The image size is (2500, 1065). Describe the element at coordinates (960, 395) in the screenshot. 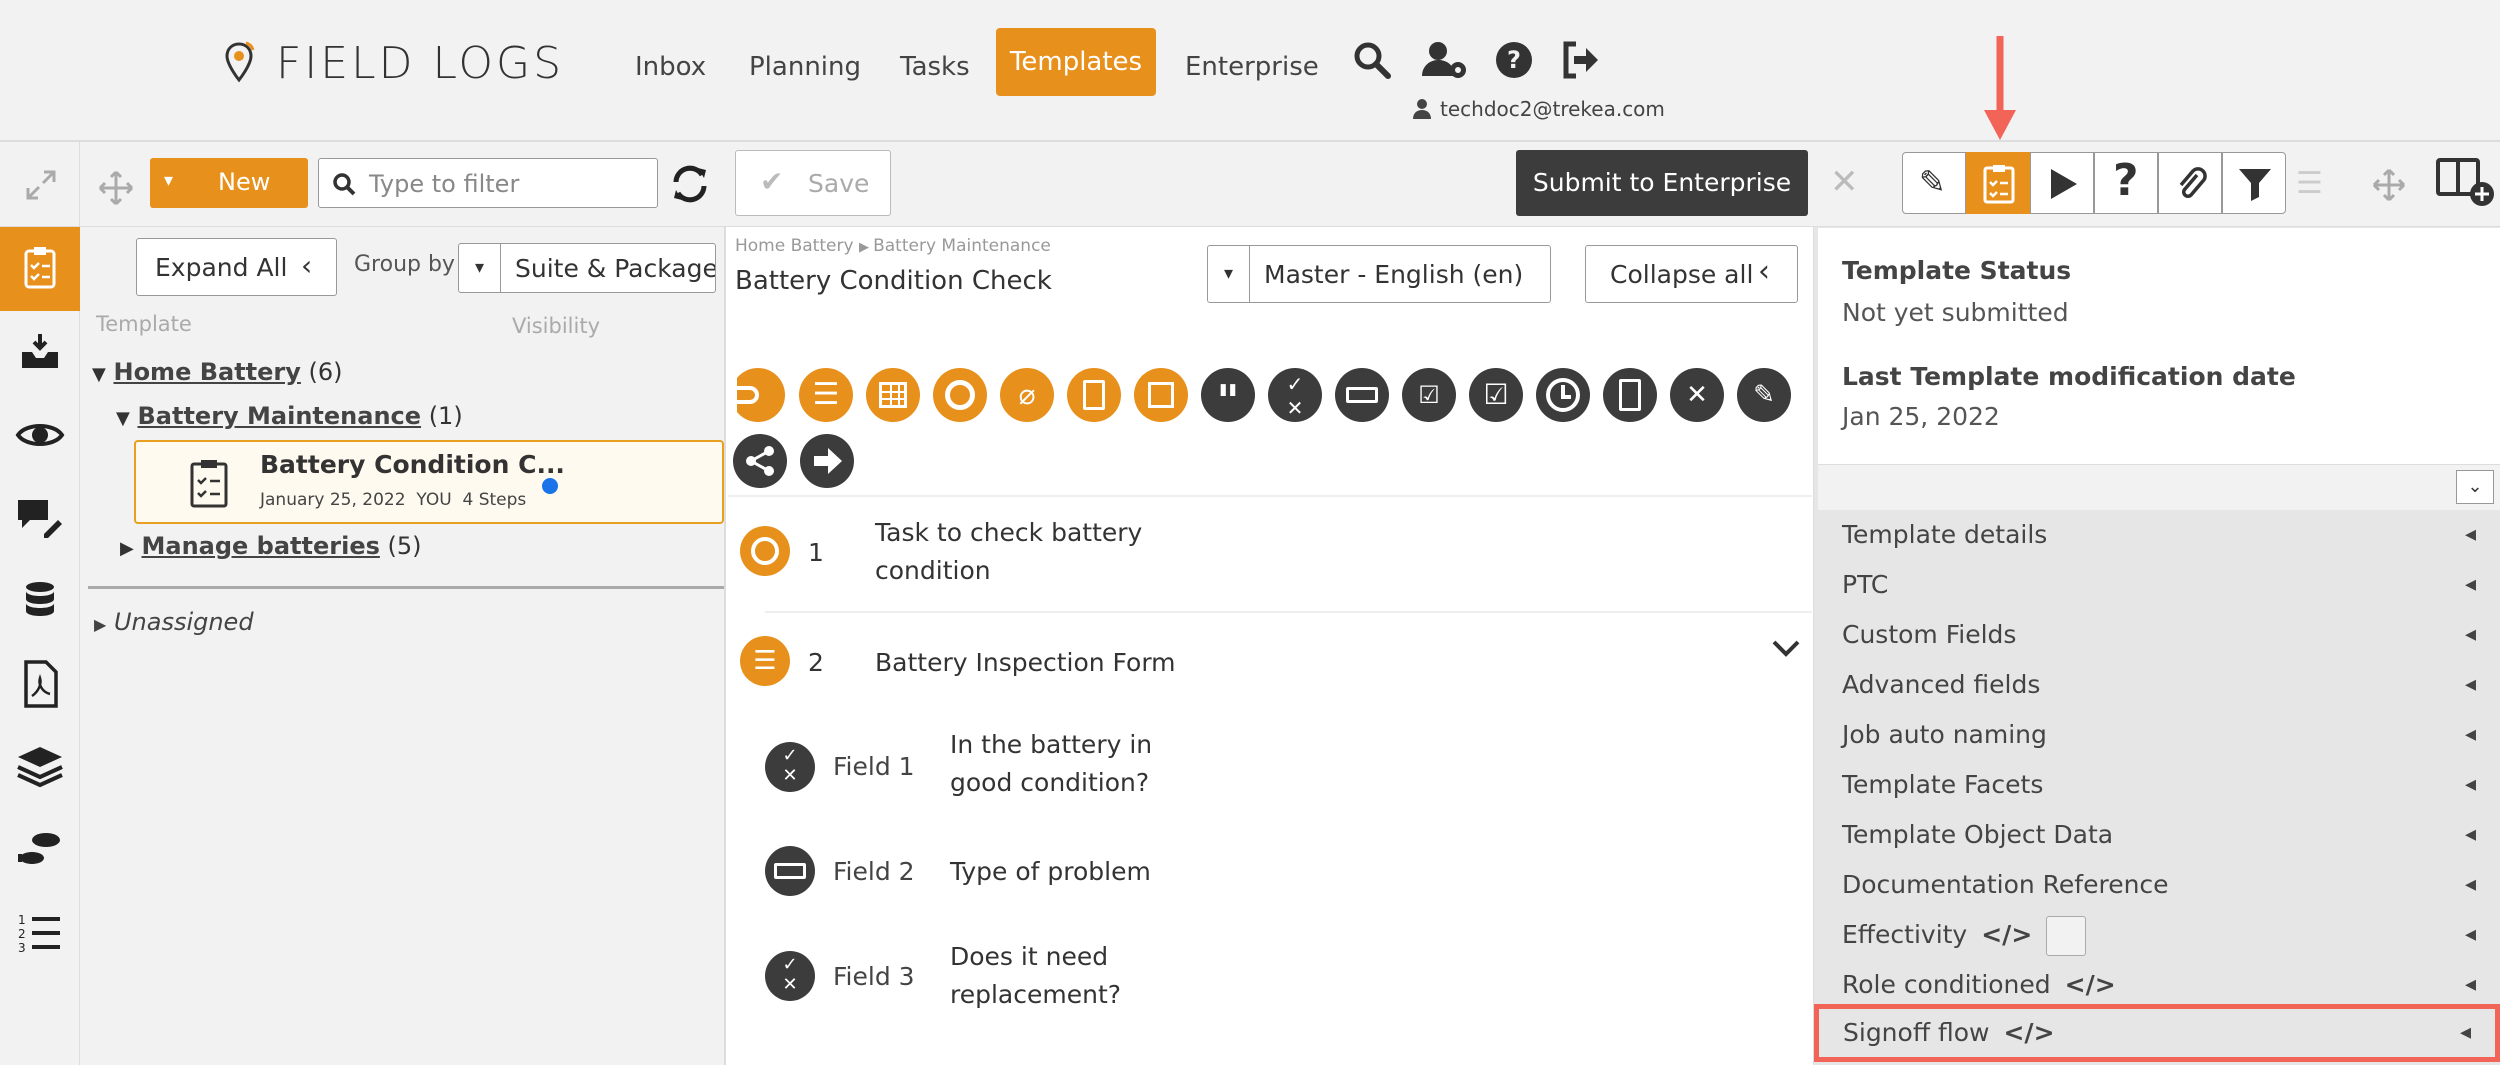

I see `palette-task-icon` at that location.